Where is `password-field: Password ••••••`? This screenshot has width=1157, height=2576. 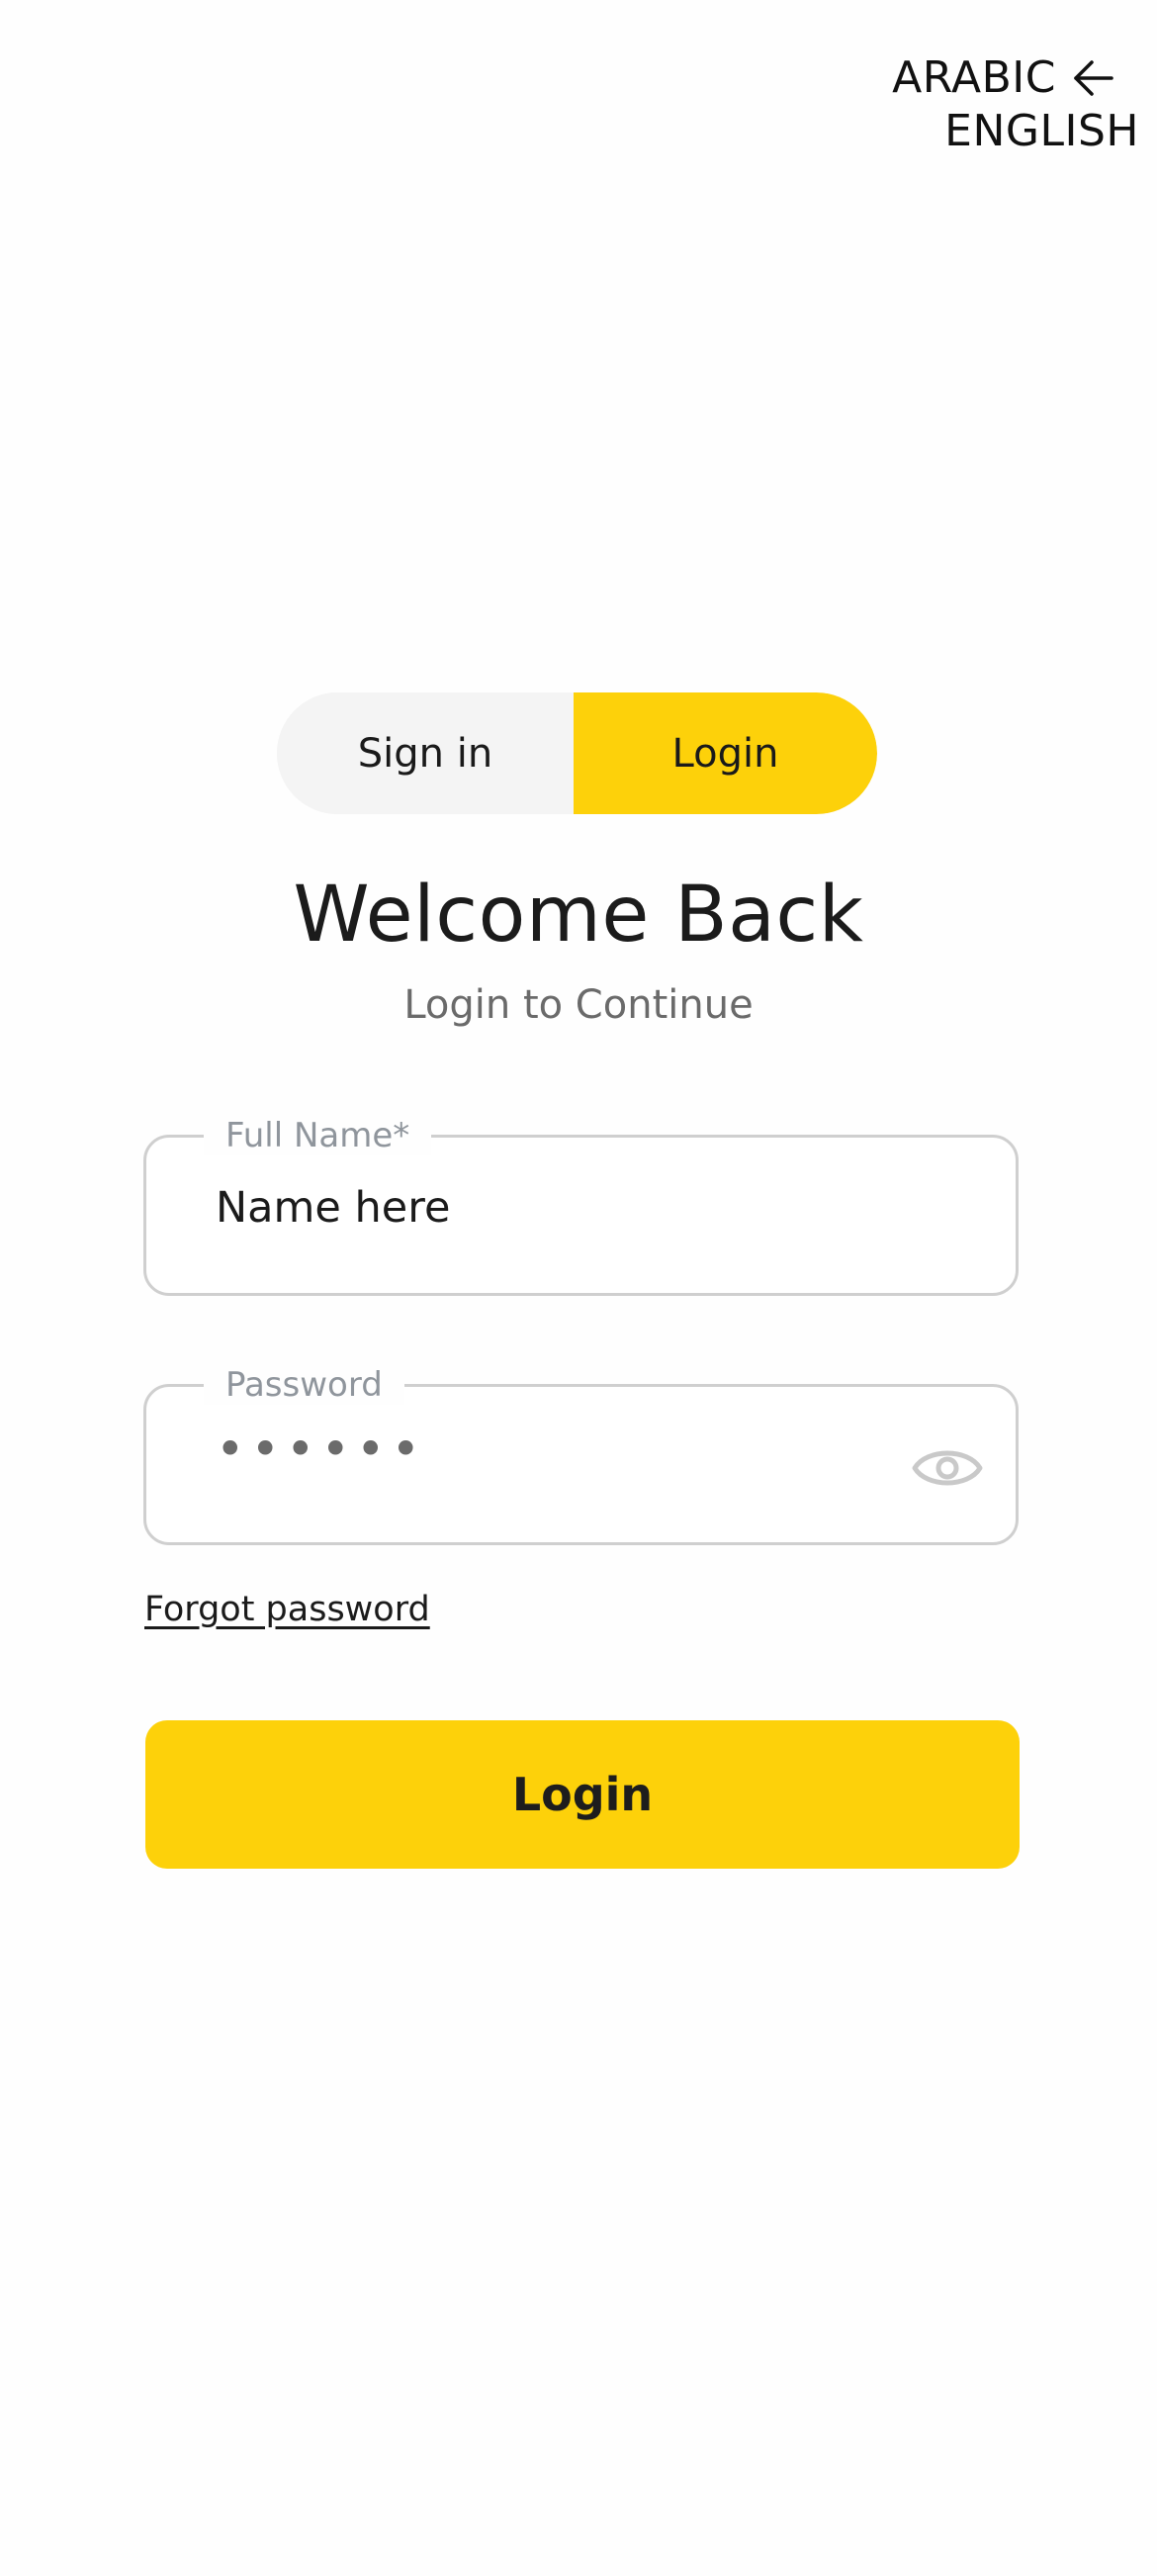 password-field: Password •••••• is located at coordinates (581, 1455).